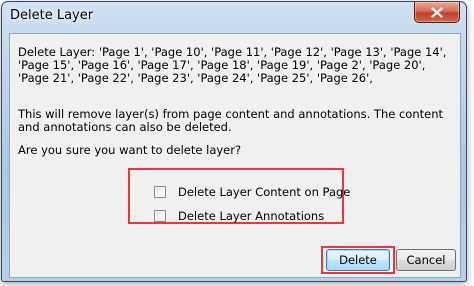 This screenshot has height=286, width=474. Describe the element at coordinates (234, 17) in the screenshot. I see `title-bar: Delete Layer` at that location.